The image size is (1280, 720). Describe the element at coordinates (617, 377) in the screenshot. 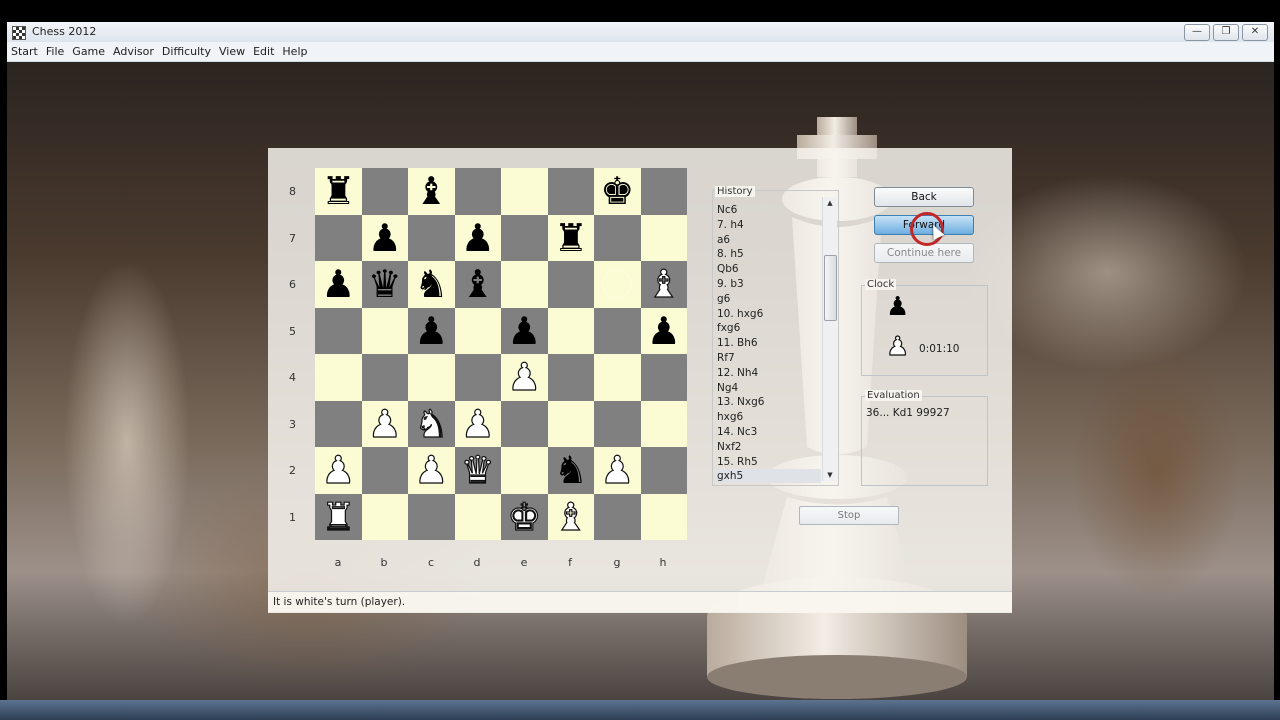

I see `board-square-g4` at that location.